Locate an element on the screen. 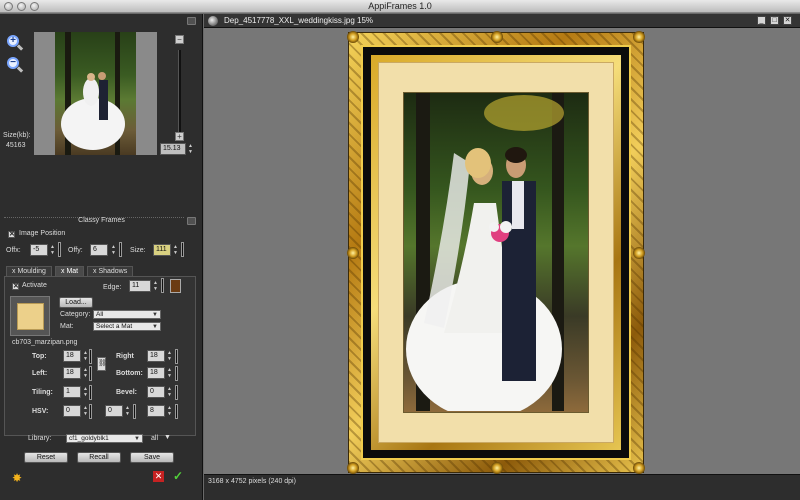 The height and width of the screenshot is (500, 800). right-stepper: ▲ ▼ is located at coordinates (169, 356).